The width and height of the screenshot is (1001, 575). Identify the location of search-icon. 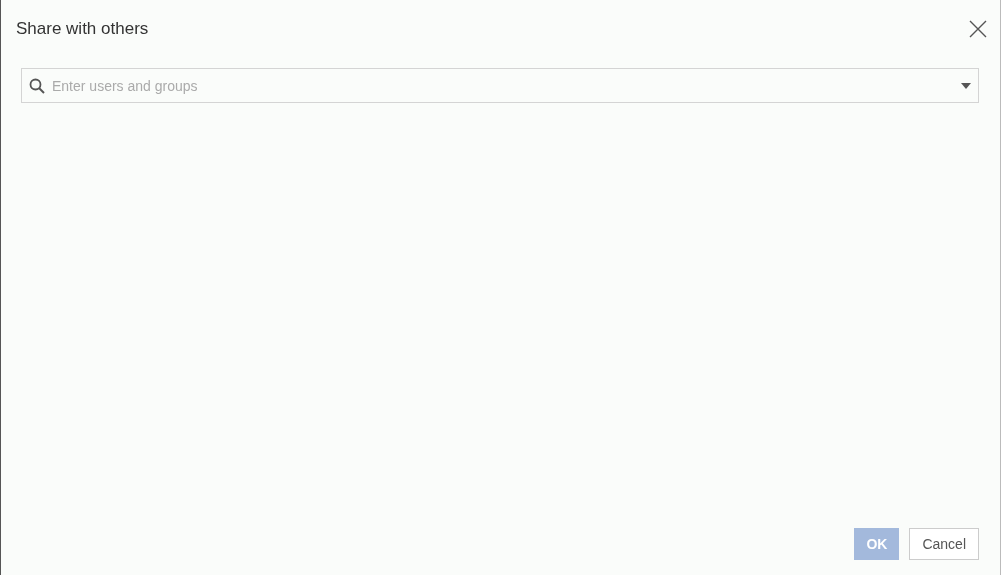
(37, 86).